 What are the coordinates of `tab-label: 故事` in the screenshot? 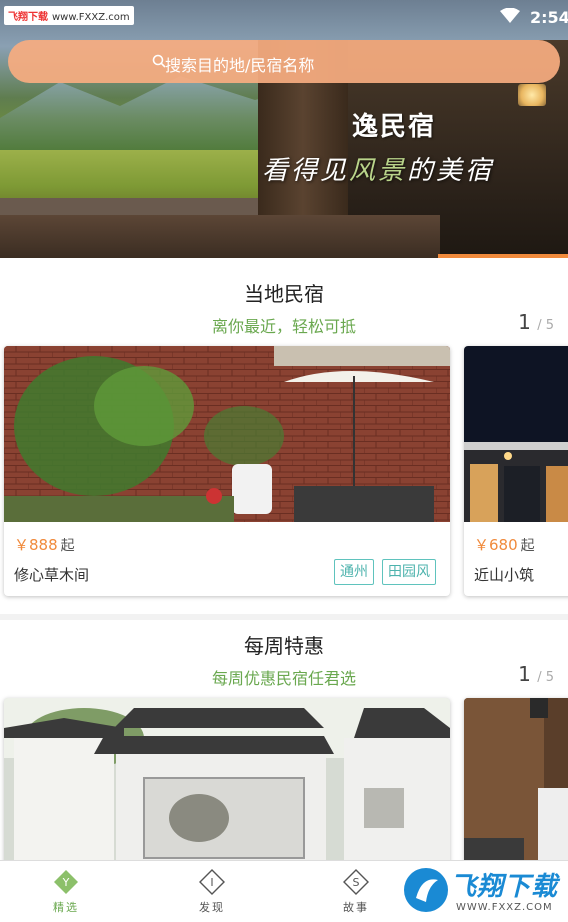 It's located at (356, 907).